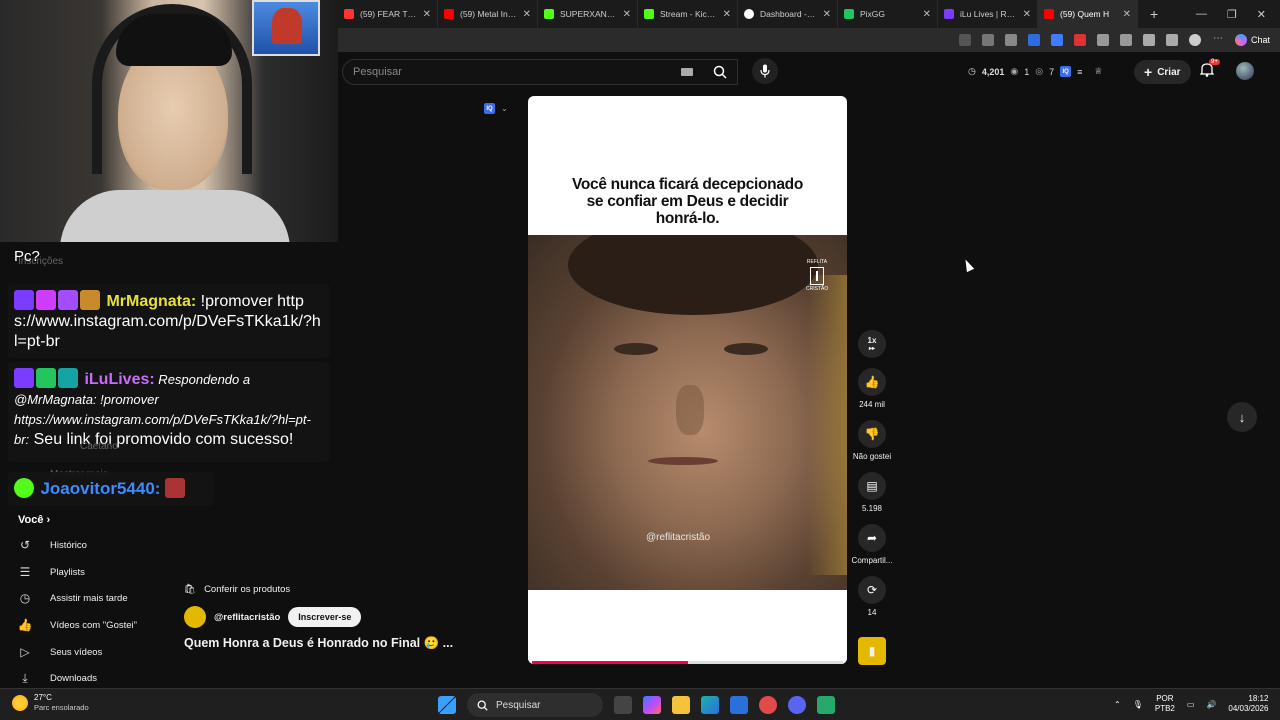 The height and width of the screenshot is (720, 1280). What do you see at coordinates (247, 617) in the screenshot?
I see `channel-name: @reflitacristão` at bounding box center [247, 617].